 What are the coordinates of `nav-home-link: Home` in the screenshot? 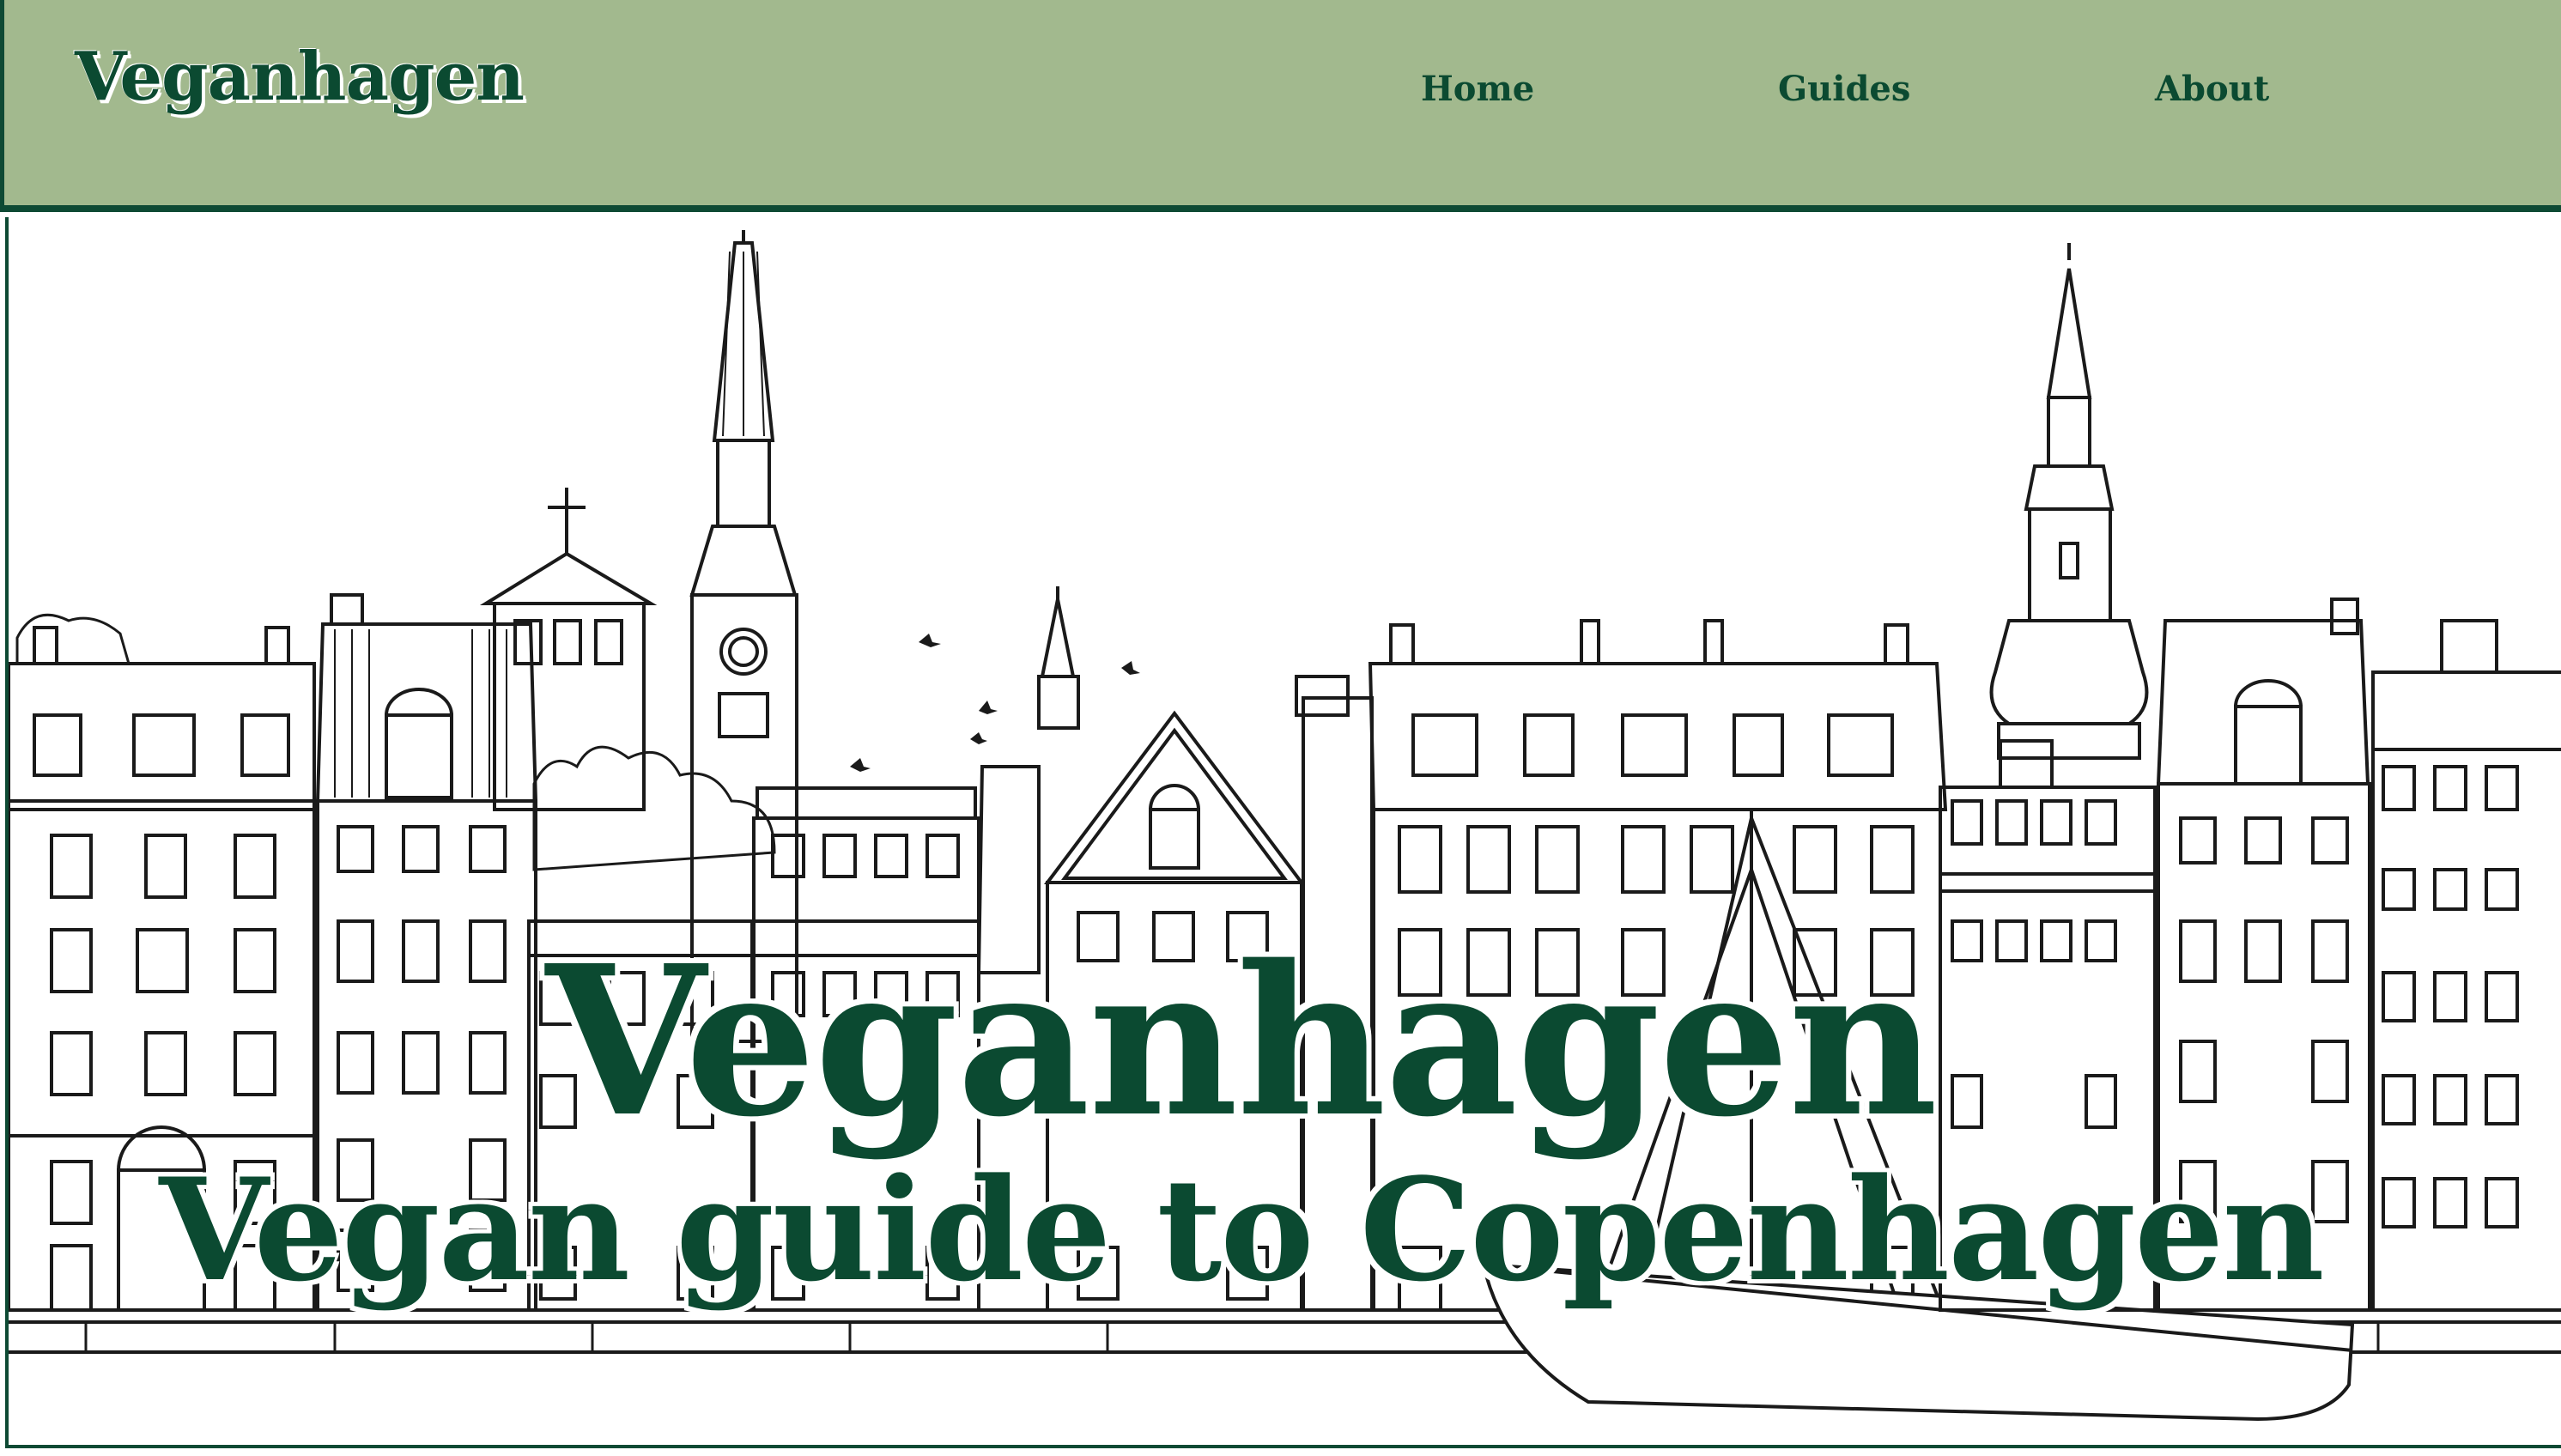 It's located at (1477, 89).